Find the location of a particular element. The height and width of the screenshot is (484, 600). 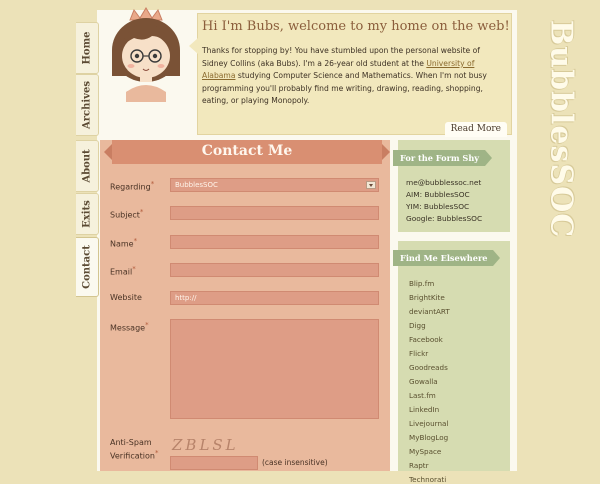

name-label: Name* is located at coordinates (123, 243).